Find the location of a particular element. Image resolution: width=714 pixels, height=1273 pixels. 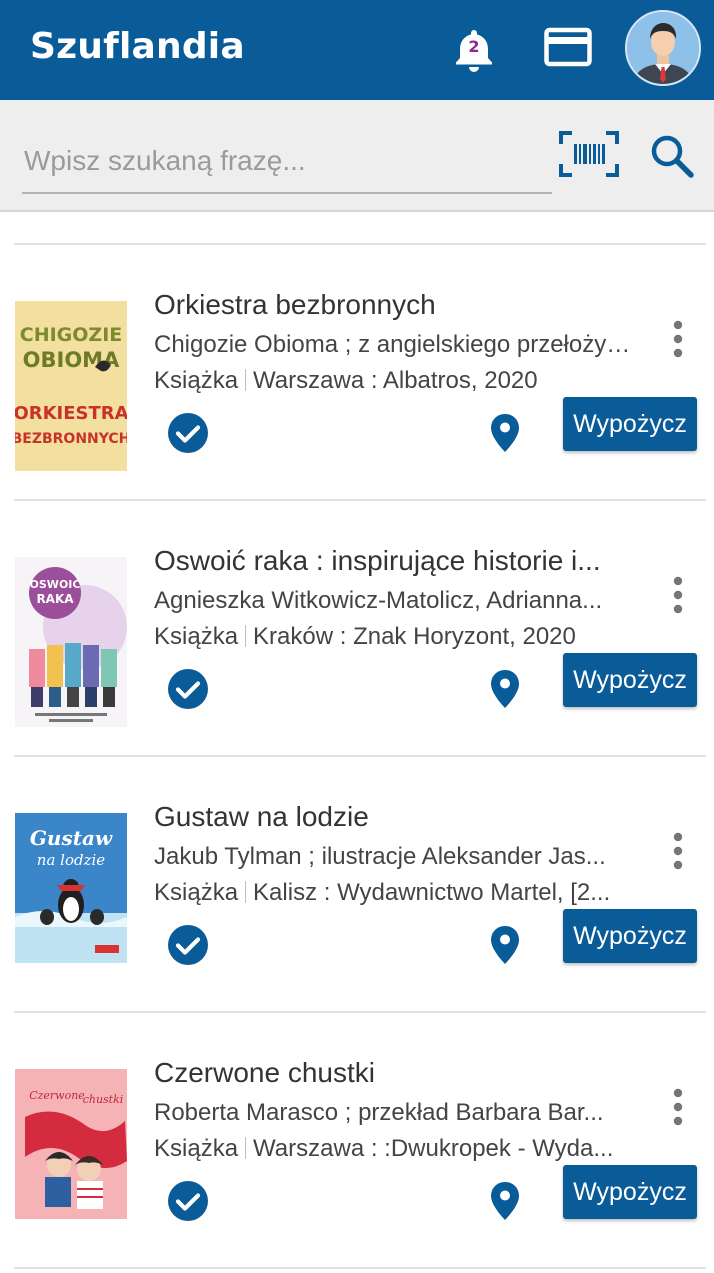

cover-text: ORKIESTRA is located at coordinates (71, 413).